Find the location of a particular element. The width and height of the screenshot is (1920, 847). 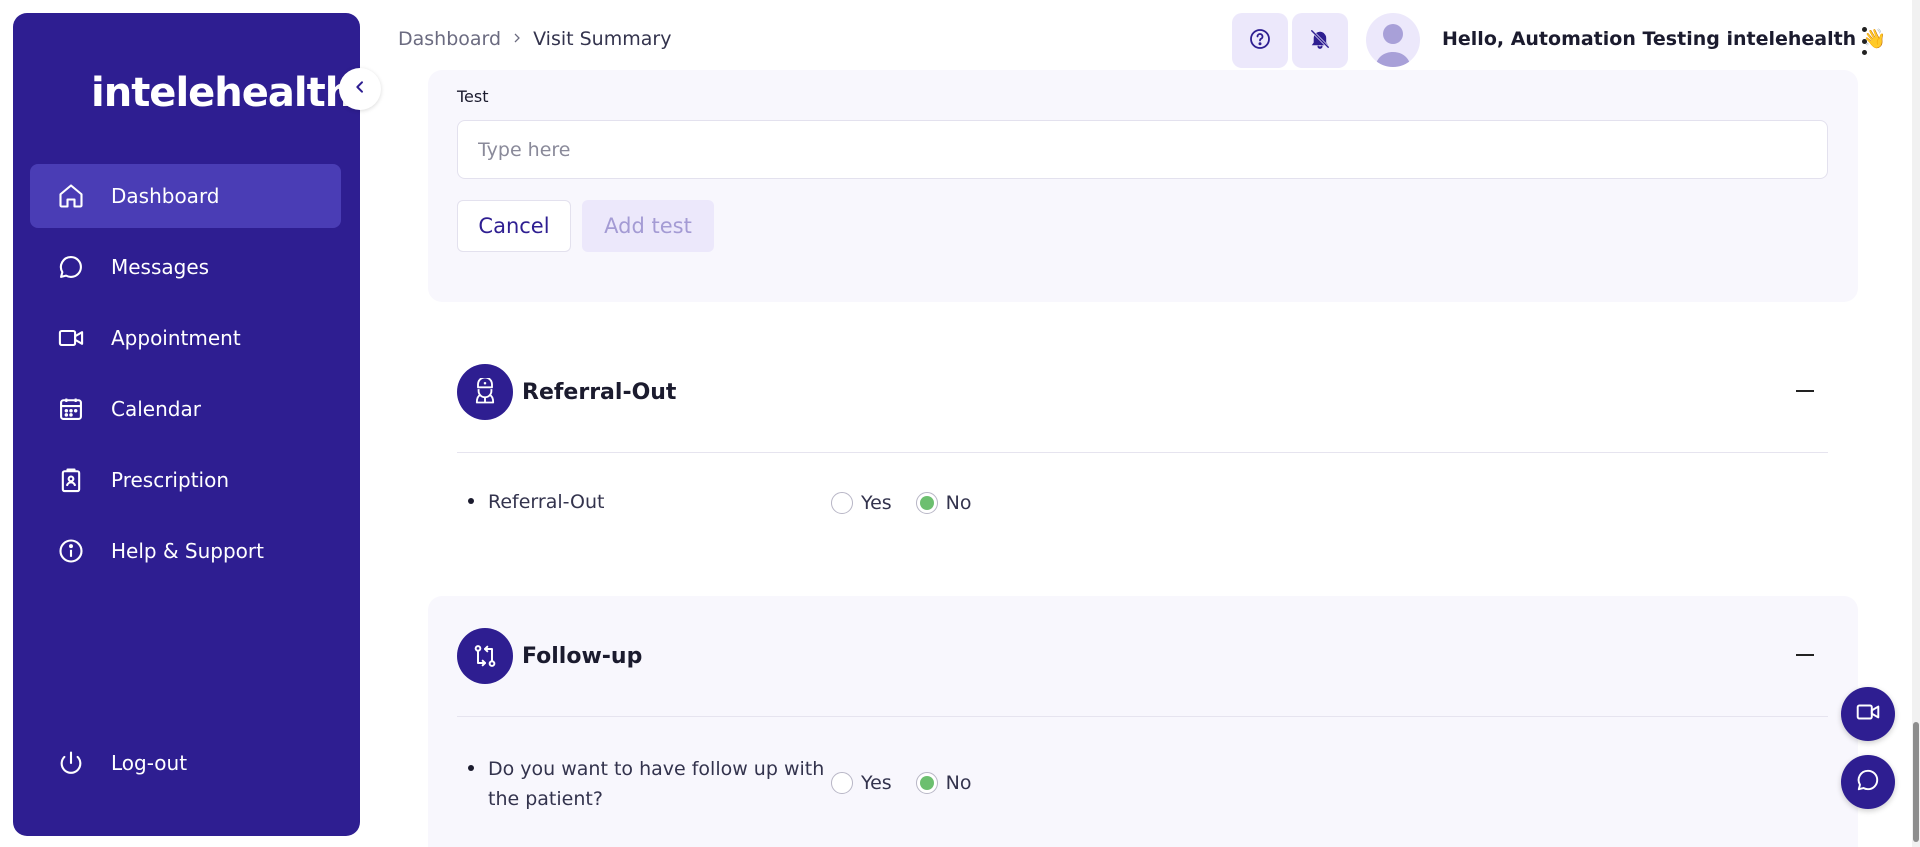

sidebar-item-help-support: Help & Support is located at coordinates (185, 551).